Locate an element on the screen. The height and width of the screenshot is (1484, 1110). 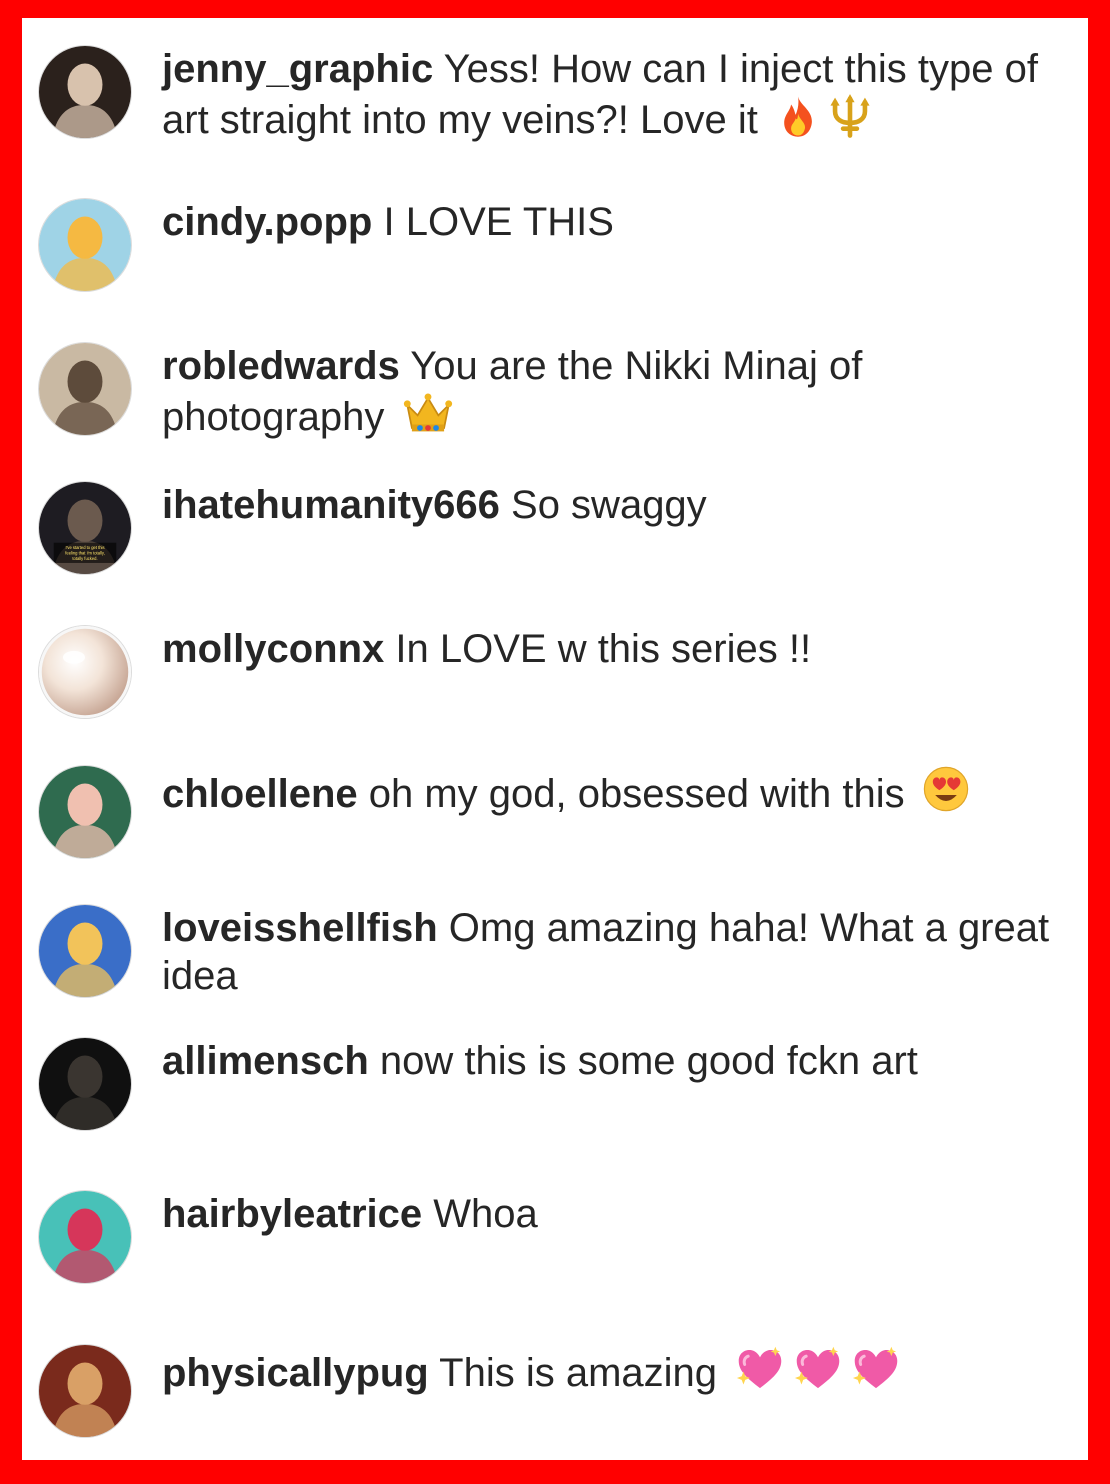
comment-body: oh my god, obsessed with this is located at coordinates (636, 794).